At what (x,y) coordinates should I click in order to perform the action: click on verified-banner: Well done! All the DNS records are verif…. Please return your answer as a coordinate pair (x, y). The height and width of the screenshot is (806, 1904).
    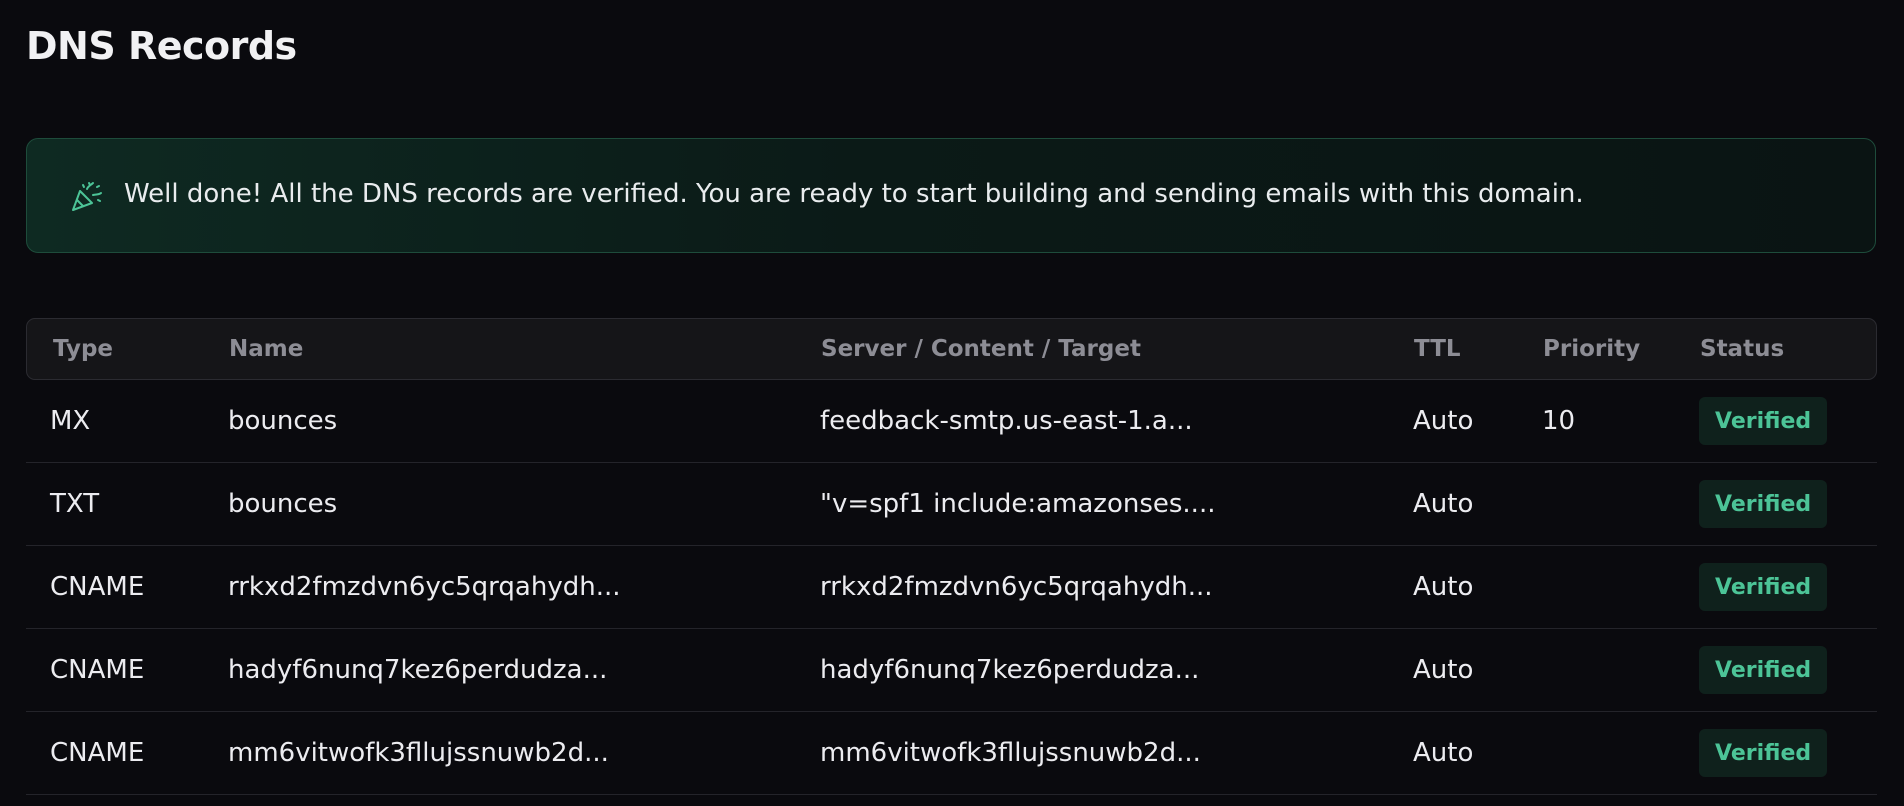
    Looking at the image, I should click on (951, 195).